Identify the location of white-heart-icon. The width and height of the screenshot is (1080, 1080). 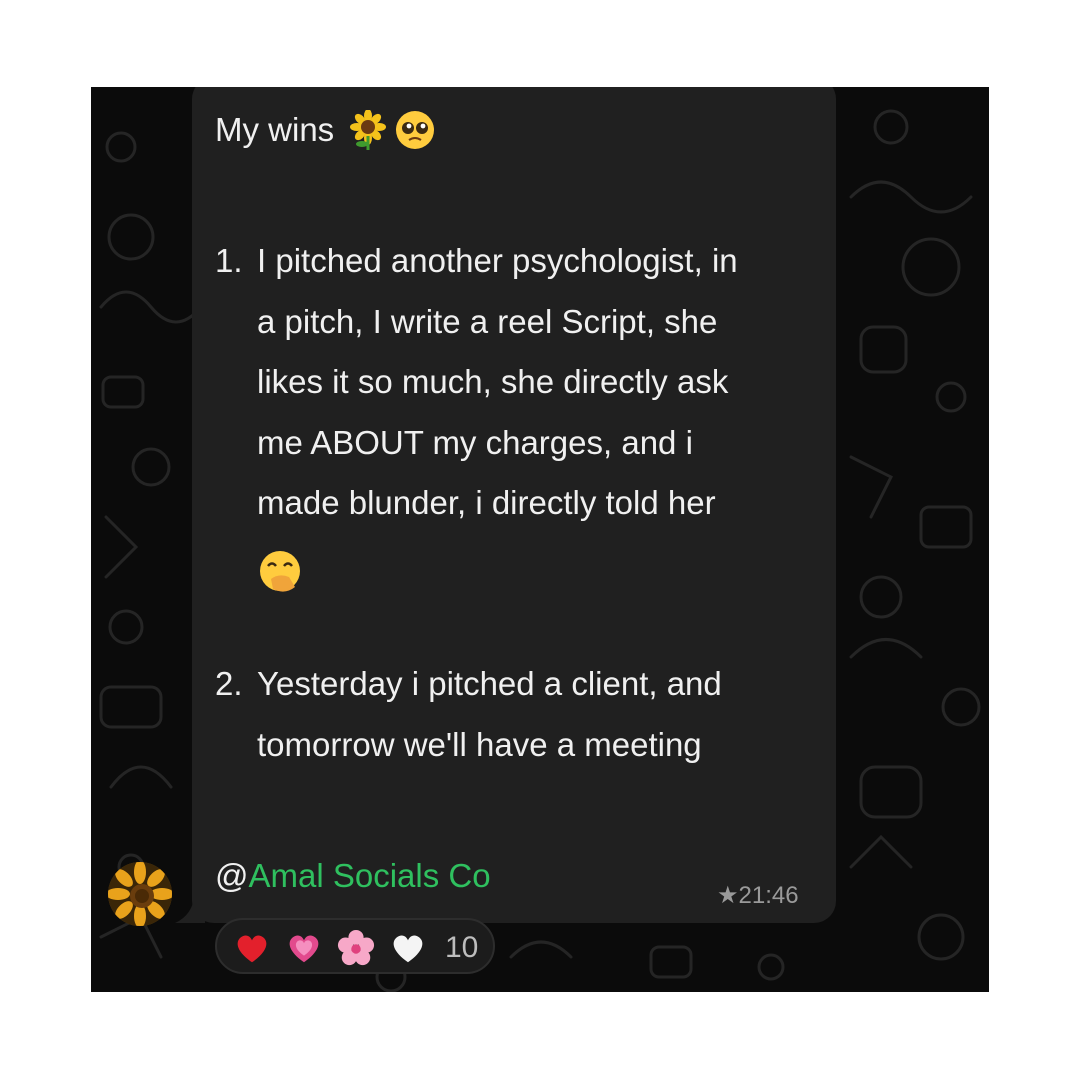
(408, 948).